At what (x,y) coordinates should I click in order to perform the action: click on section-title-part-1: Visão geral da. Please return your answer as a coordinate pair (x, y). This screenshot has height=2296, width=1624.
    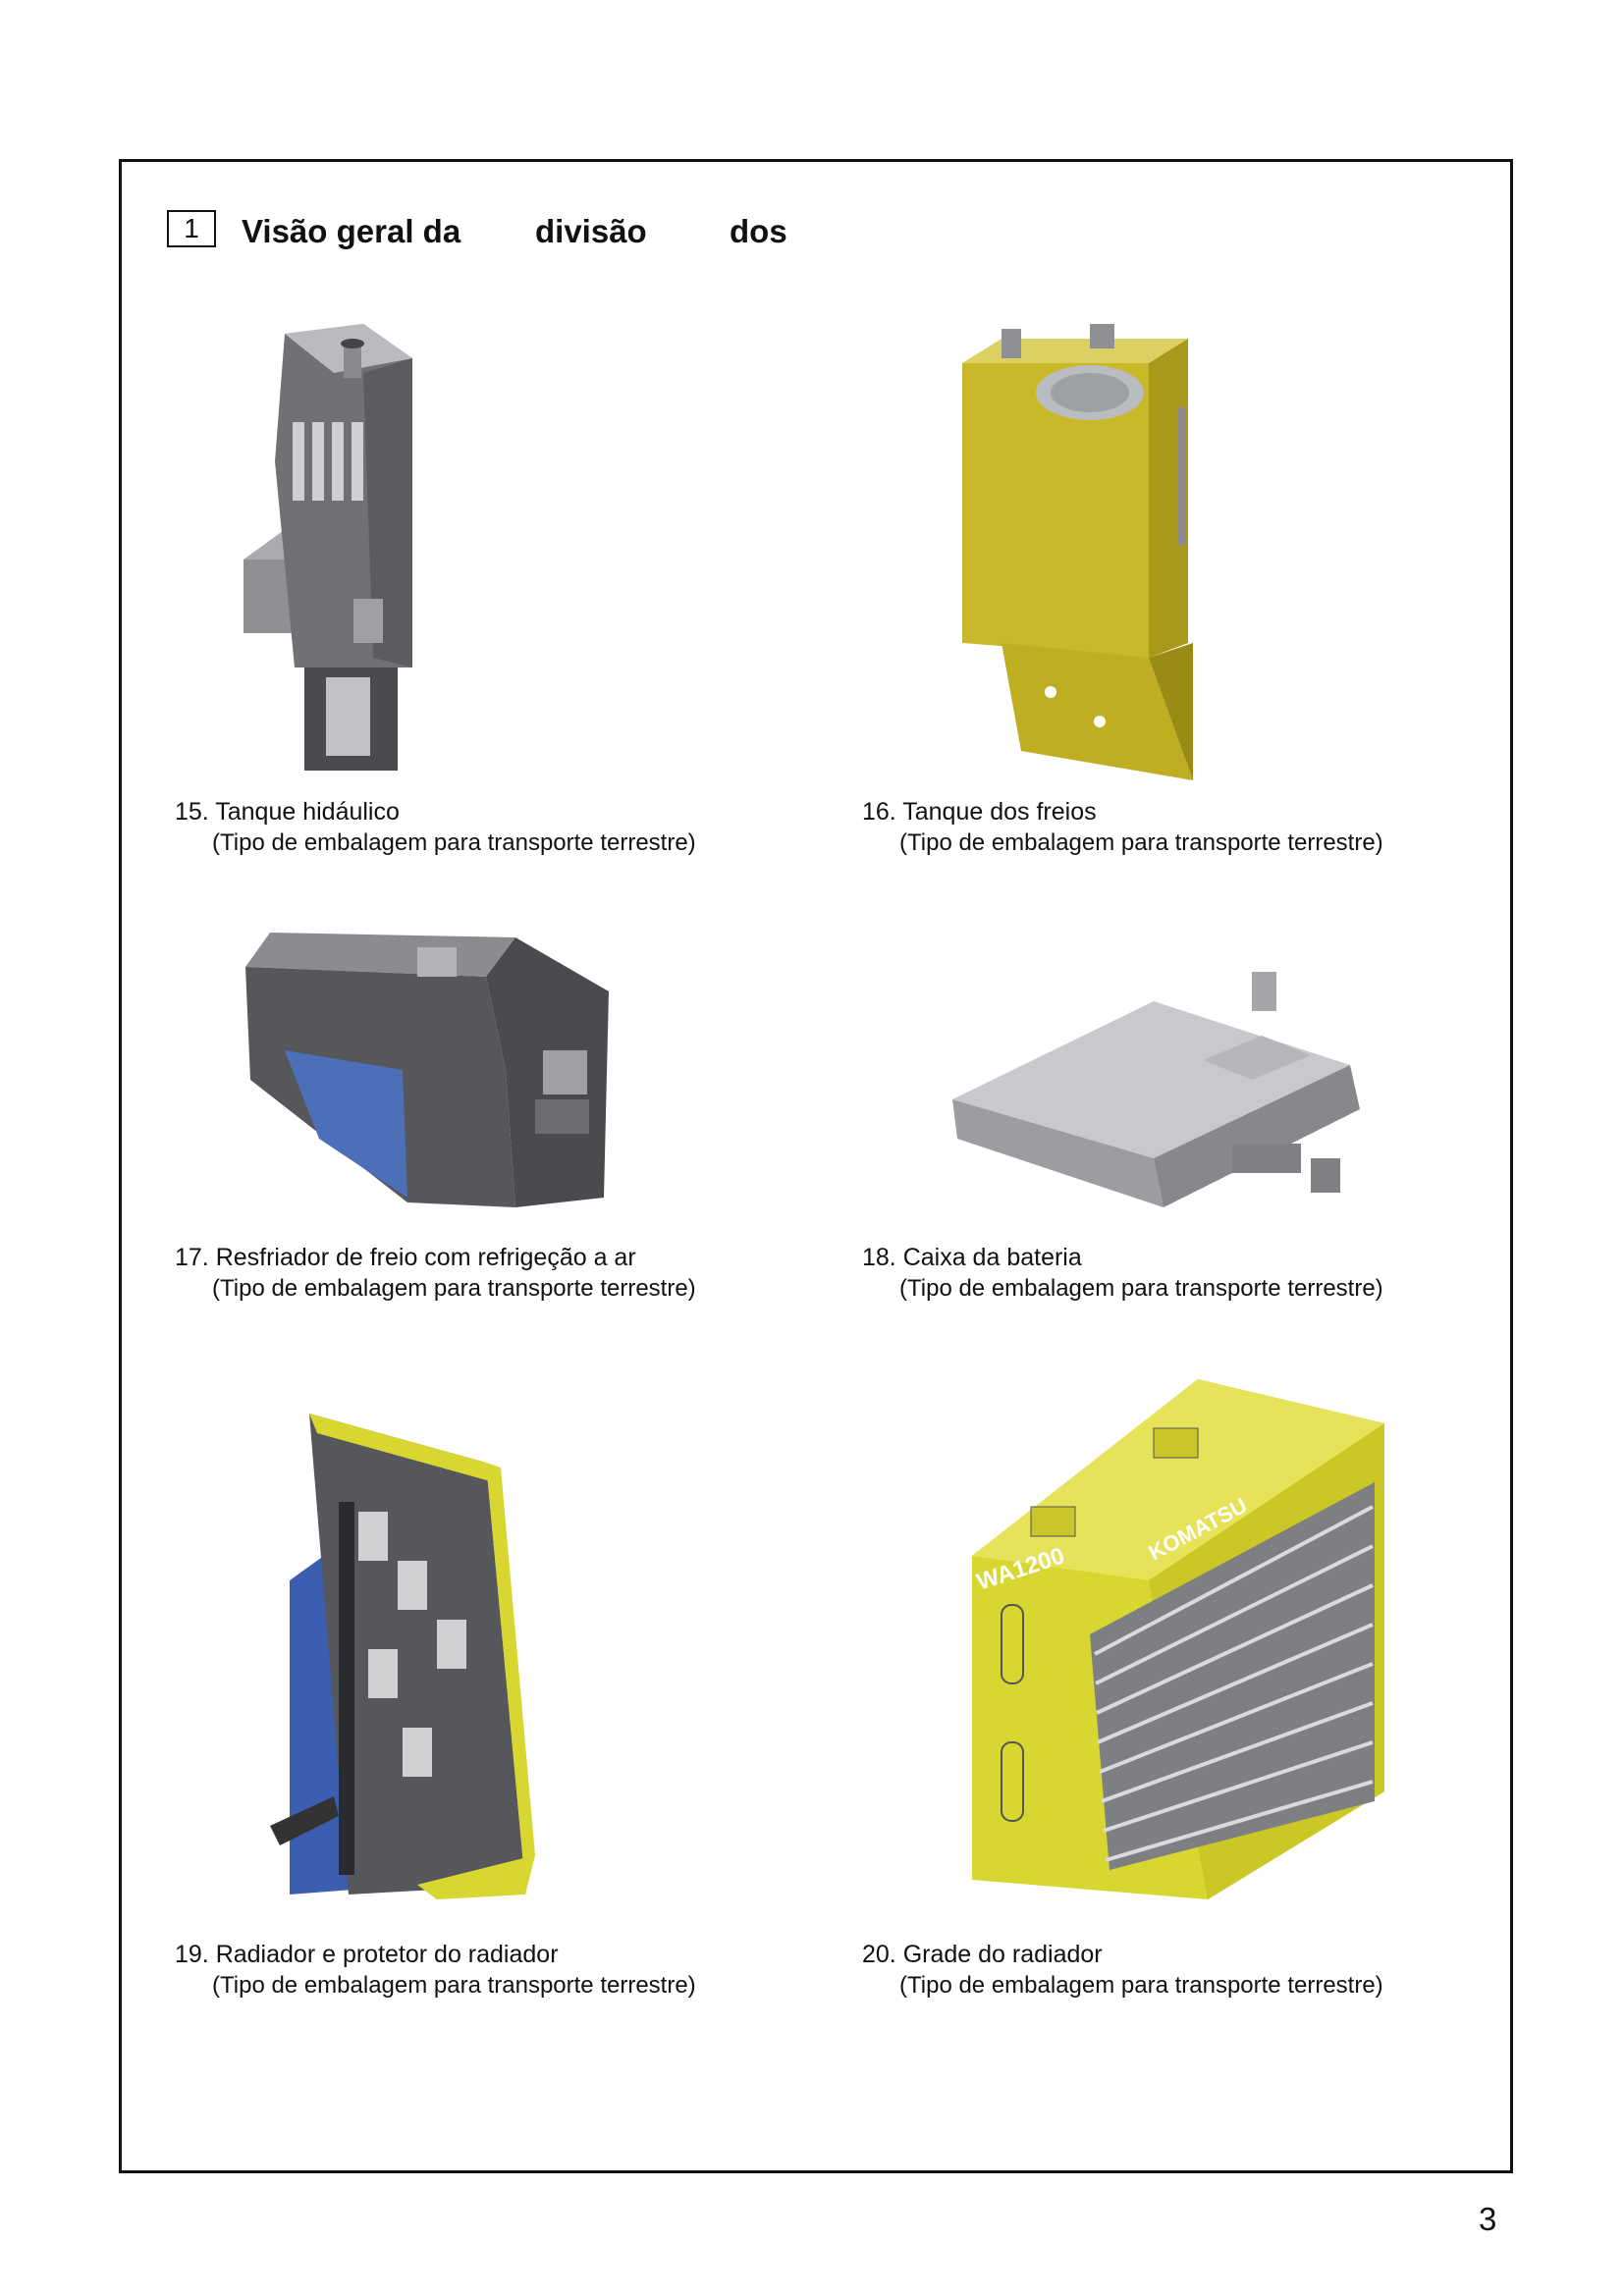
    Looking at the image, I should click on (351, 231).